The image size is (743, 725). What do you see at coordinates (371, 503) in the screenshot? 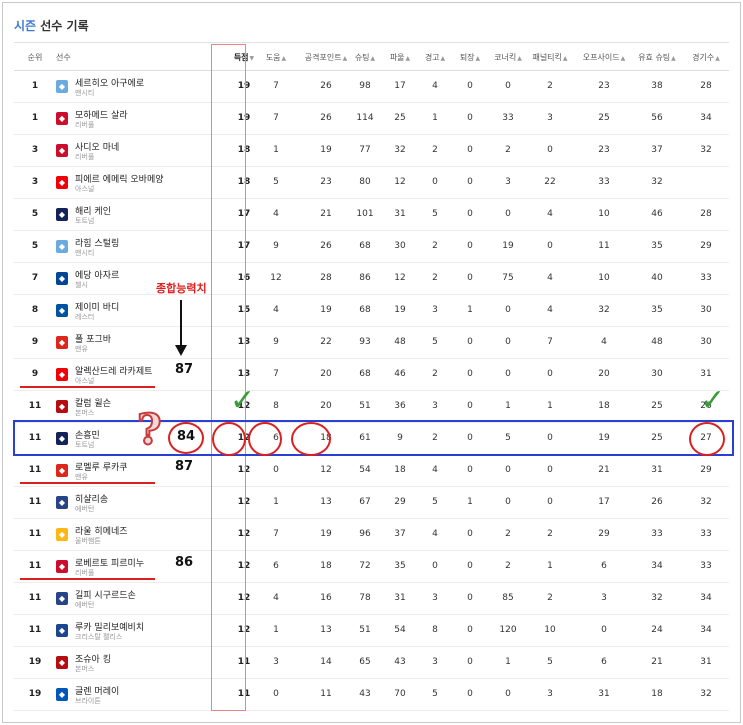
I see `table-row: 11 ◆ 히샬리송 에버턴 12 1 13 67 29 5 1 0 0 17 26 32` at bounding box center [371, 503].